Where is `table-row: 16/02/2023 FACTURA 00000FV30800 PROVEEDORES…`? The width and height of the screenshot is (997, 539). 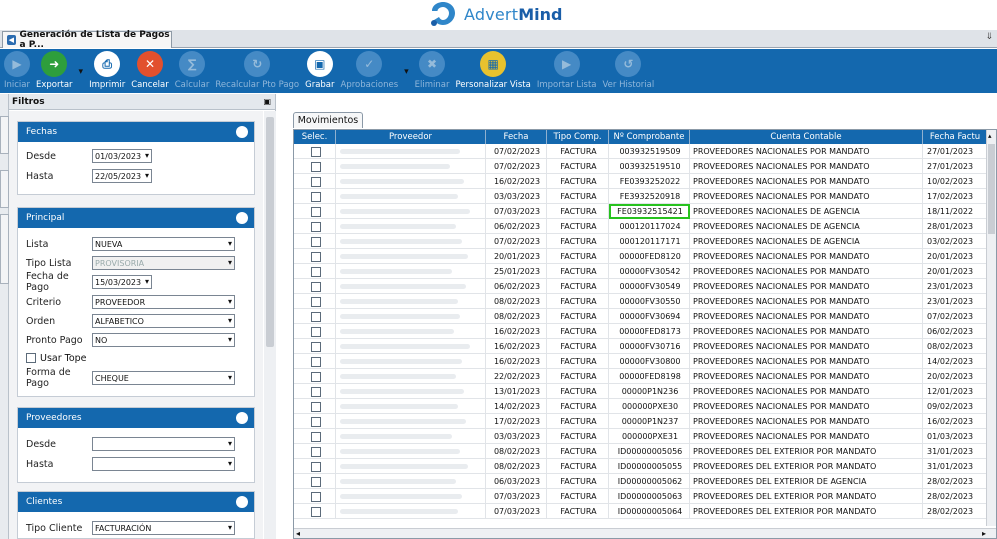
table-row: 16/02/2023 FACTURA 00000FV30800 PROVEEDORES… is located at coordinates (641, 361).